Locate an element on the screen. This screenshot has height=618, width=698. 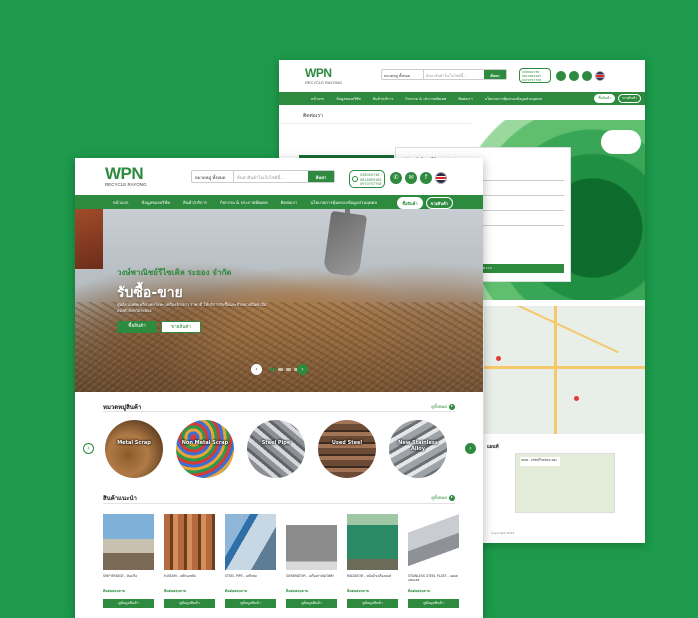
category-item: Used Steel is located at coordinates (347, 449).